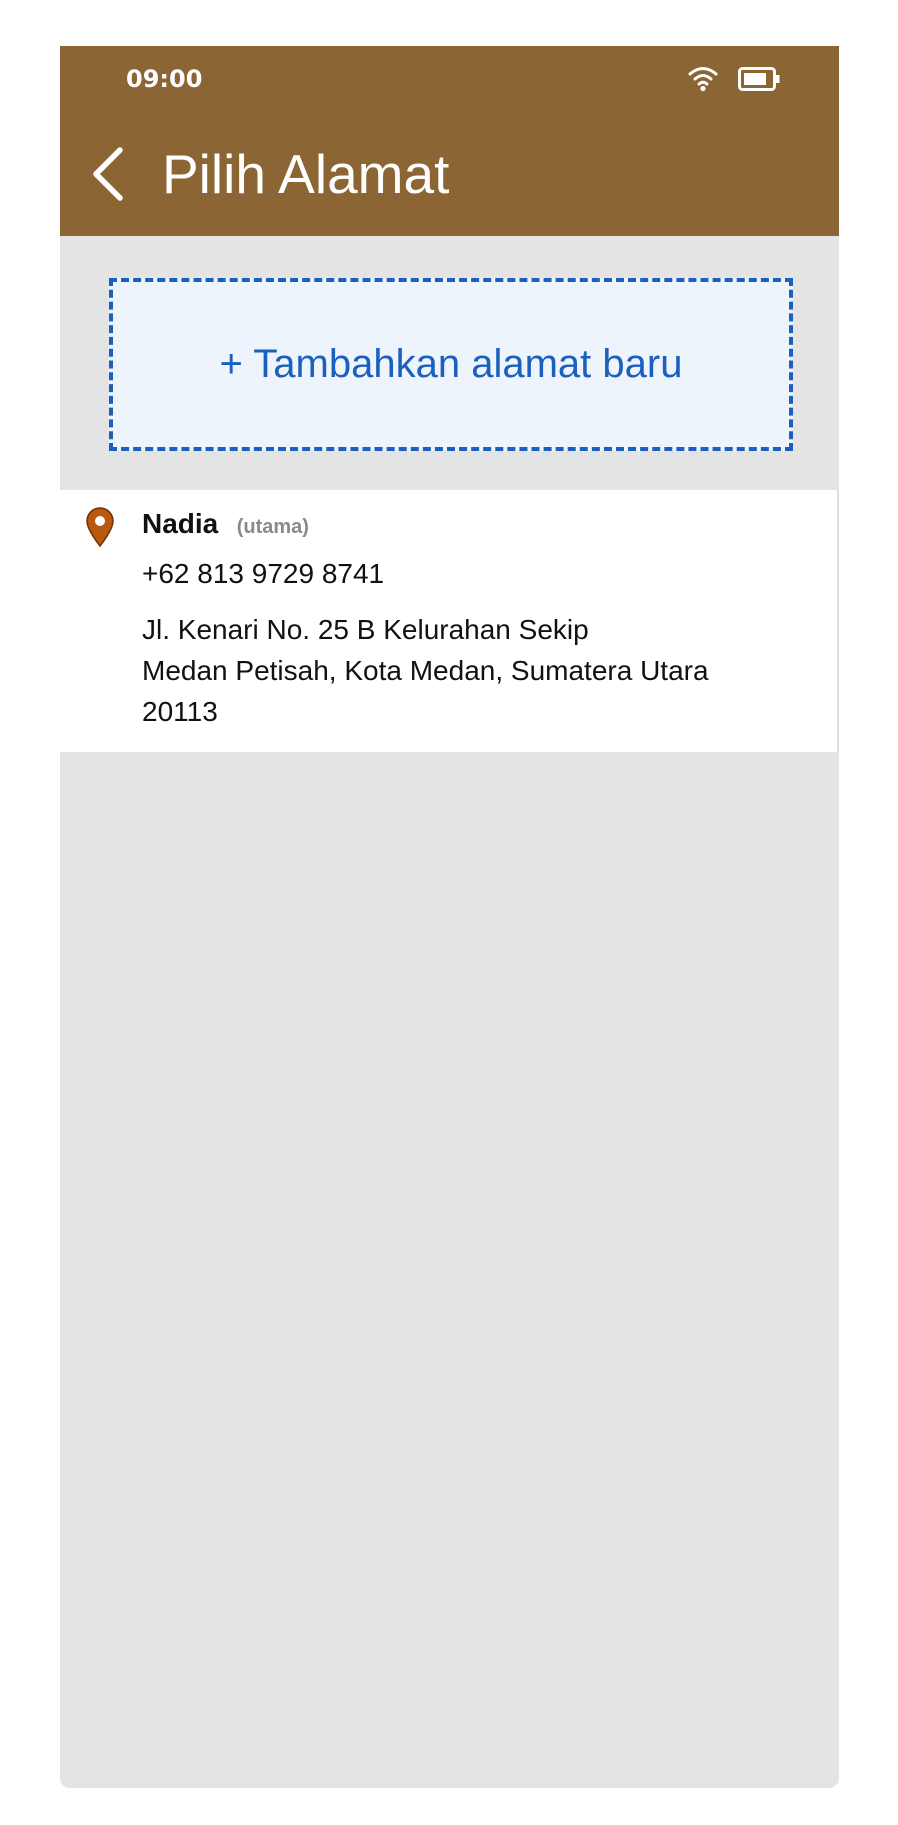 This screenshot has height=1825, width=898. Describe the element at coordinates (306, 174) in the screenshot. I see `page-title: Pilih Alamat` at that location.